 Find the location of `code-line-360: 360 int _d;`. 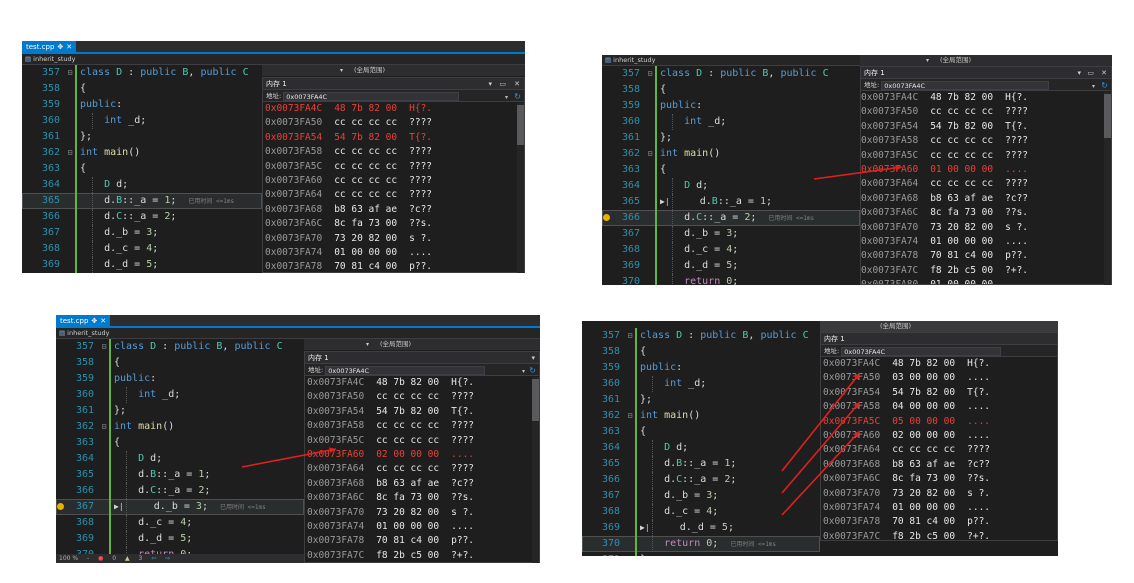

code-line-360: 360 int _d; is located at coordinates (180, 395).